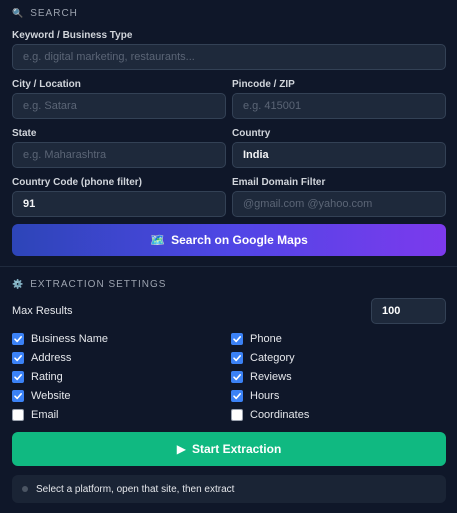  What do you see at coordinates (18, 13) in the screenshot?
I see `search-icon: 🔍` at bounding box center [18, 13].